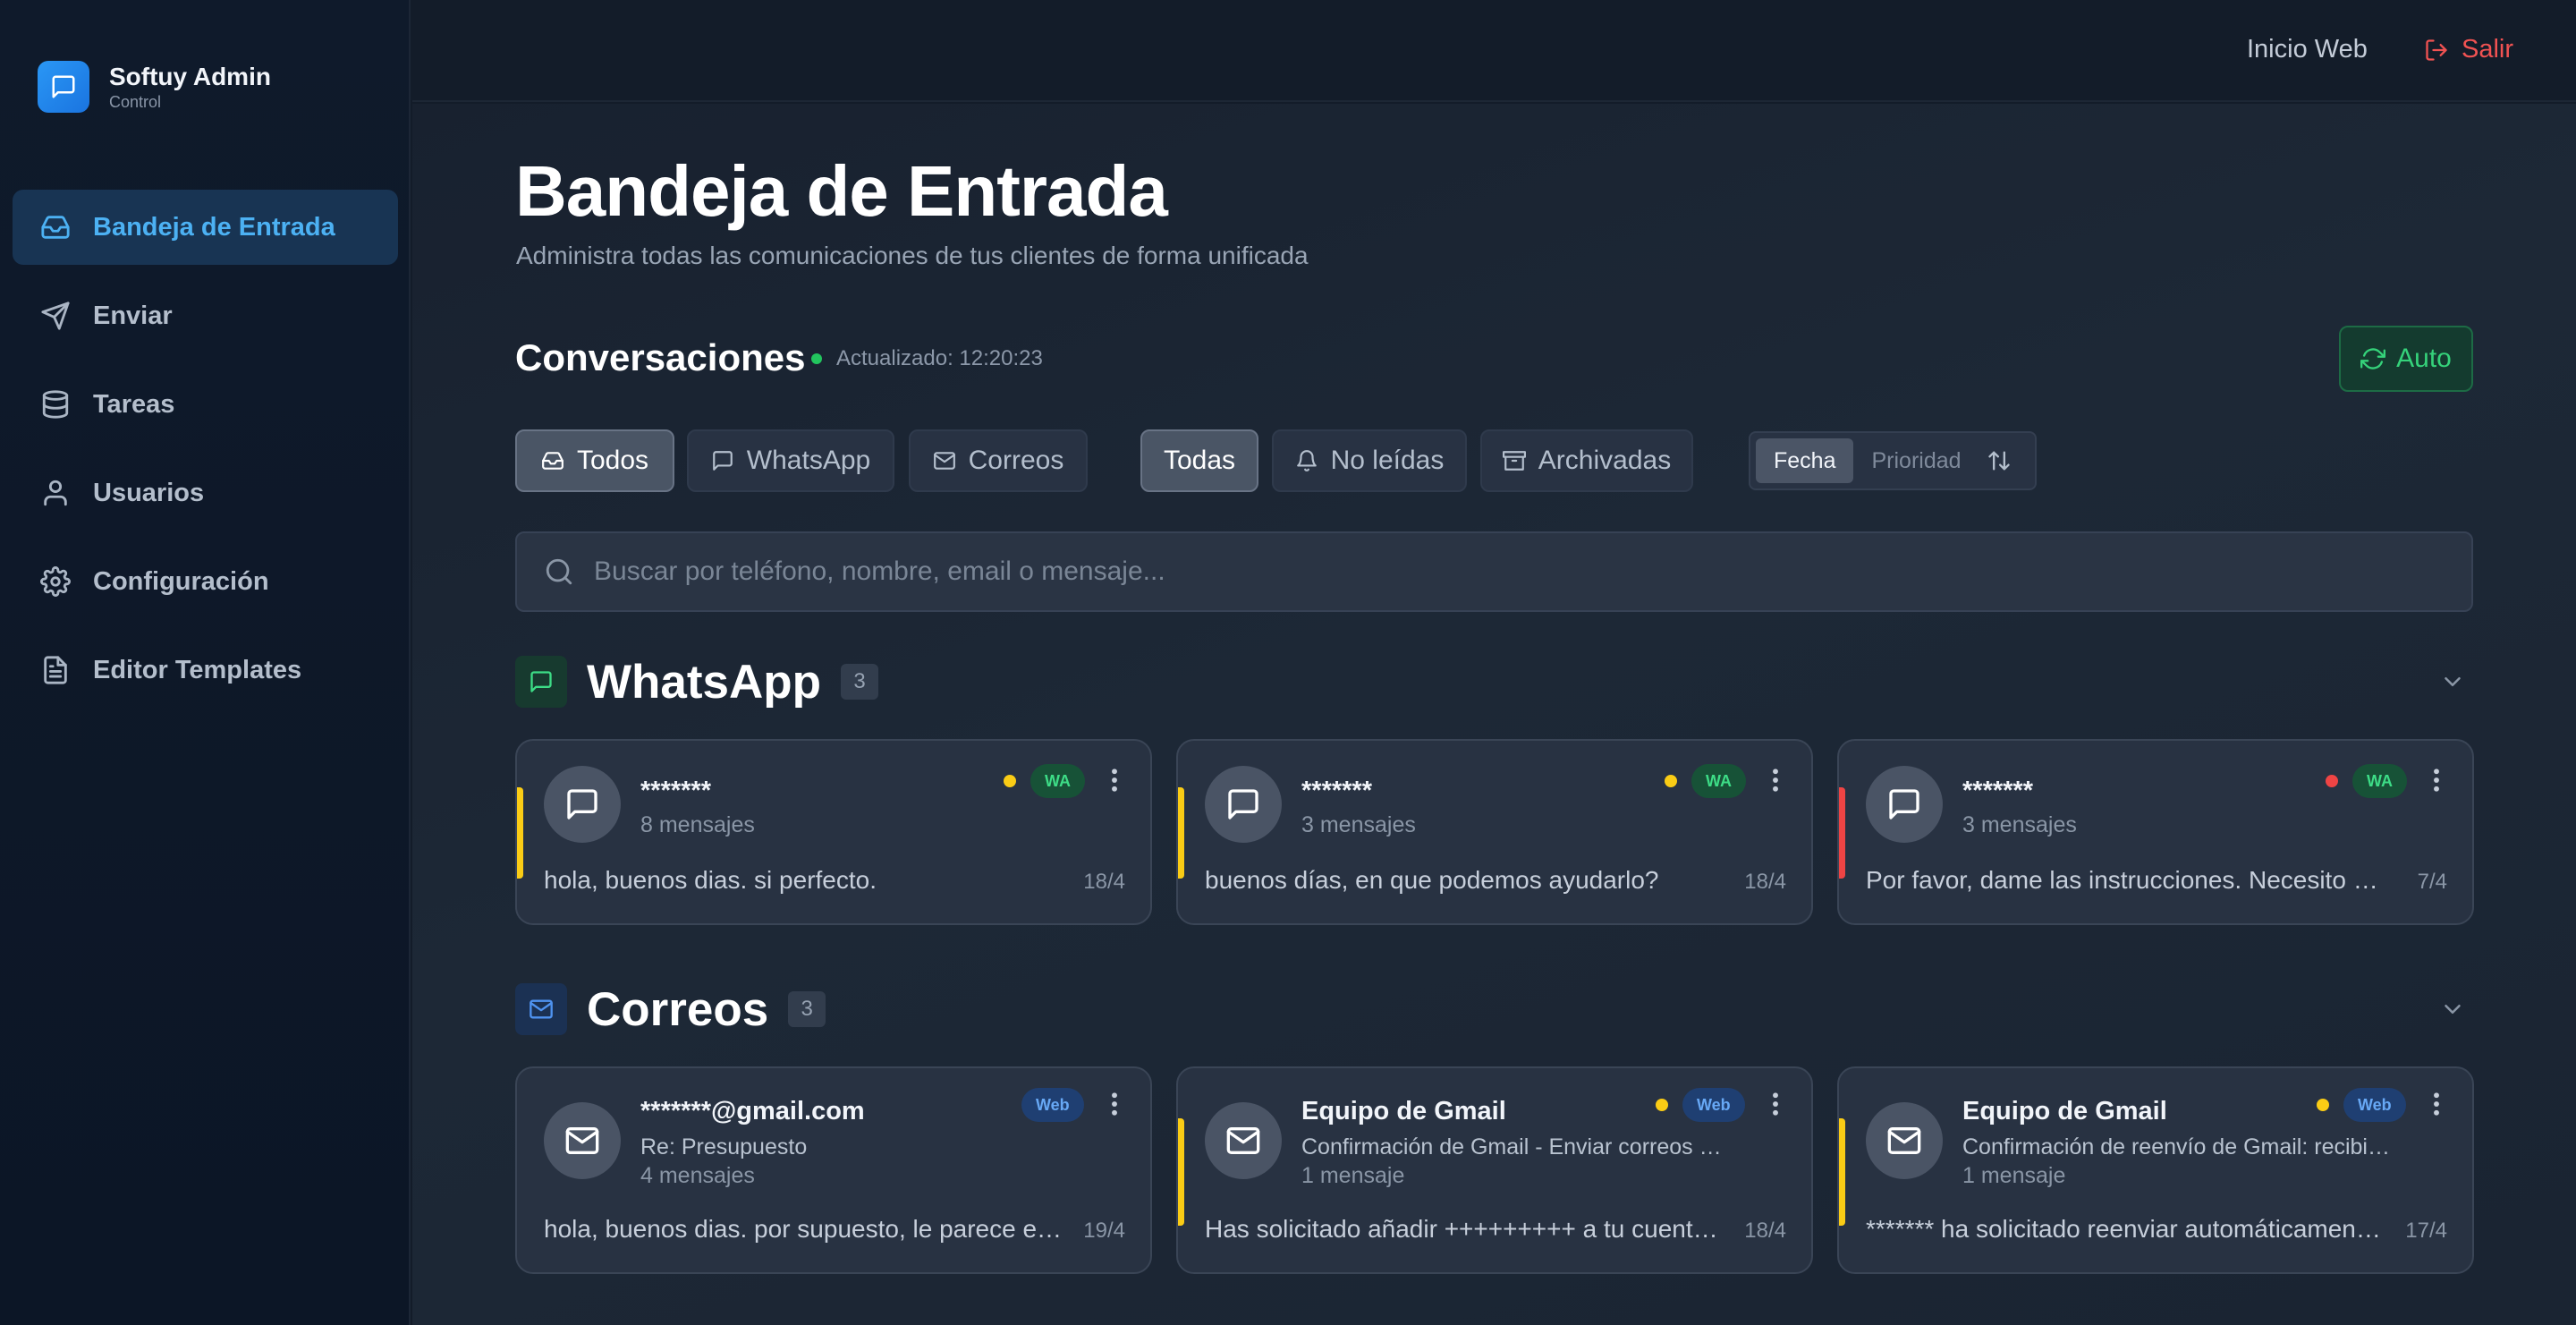  Describe the element at coordinates (816, 358) in the screenshot. I see `status-dot` at that location.